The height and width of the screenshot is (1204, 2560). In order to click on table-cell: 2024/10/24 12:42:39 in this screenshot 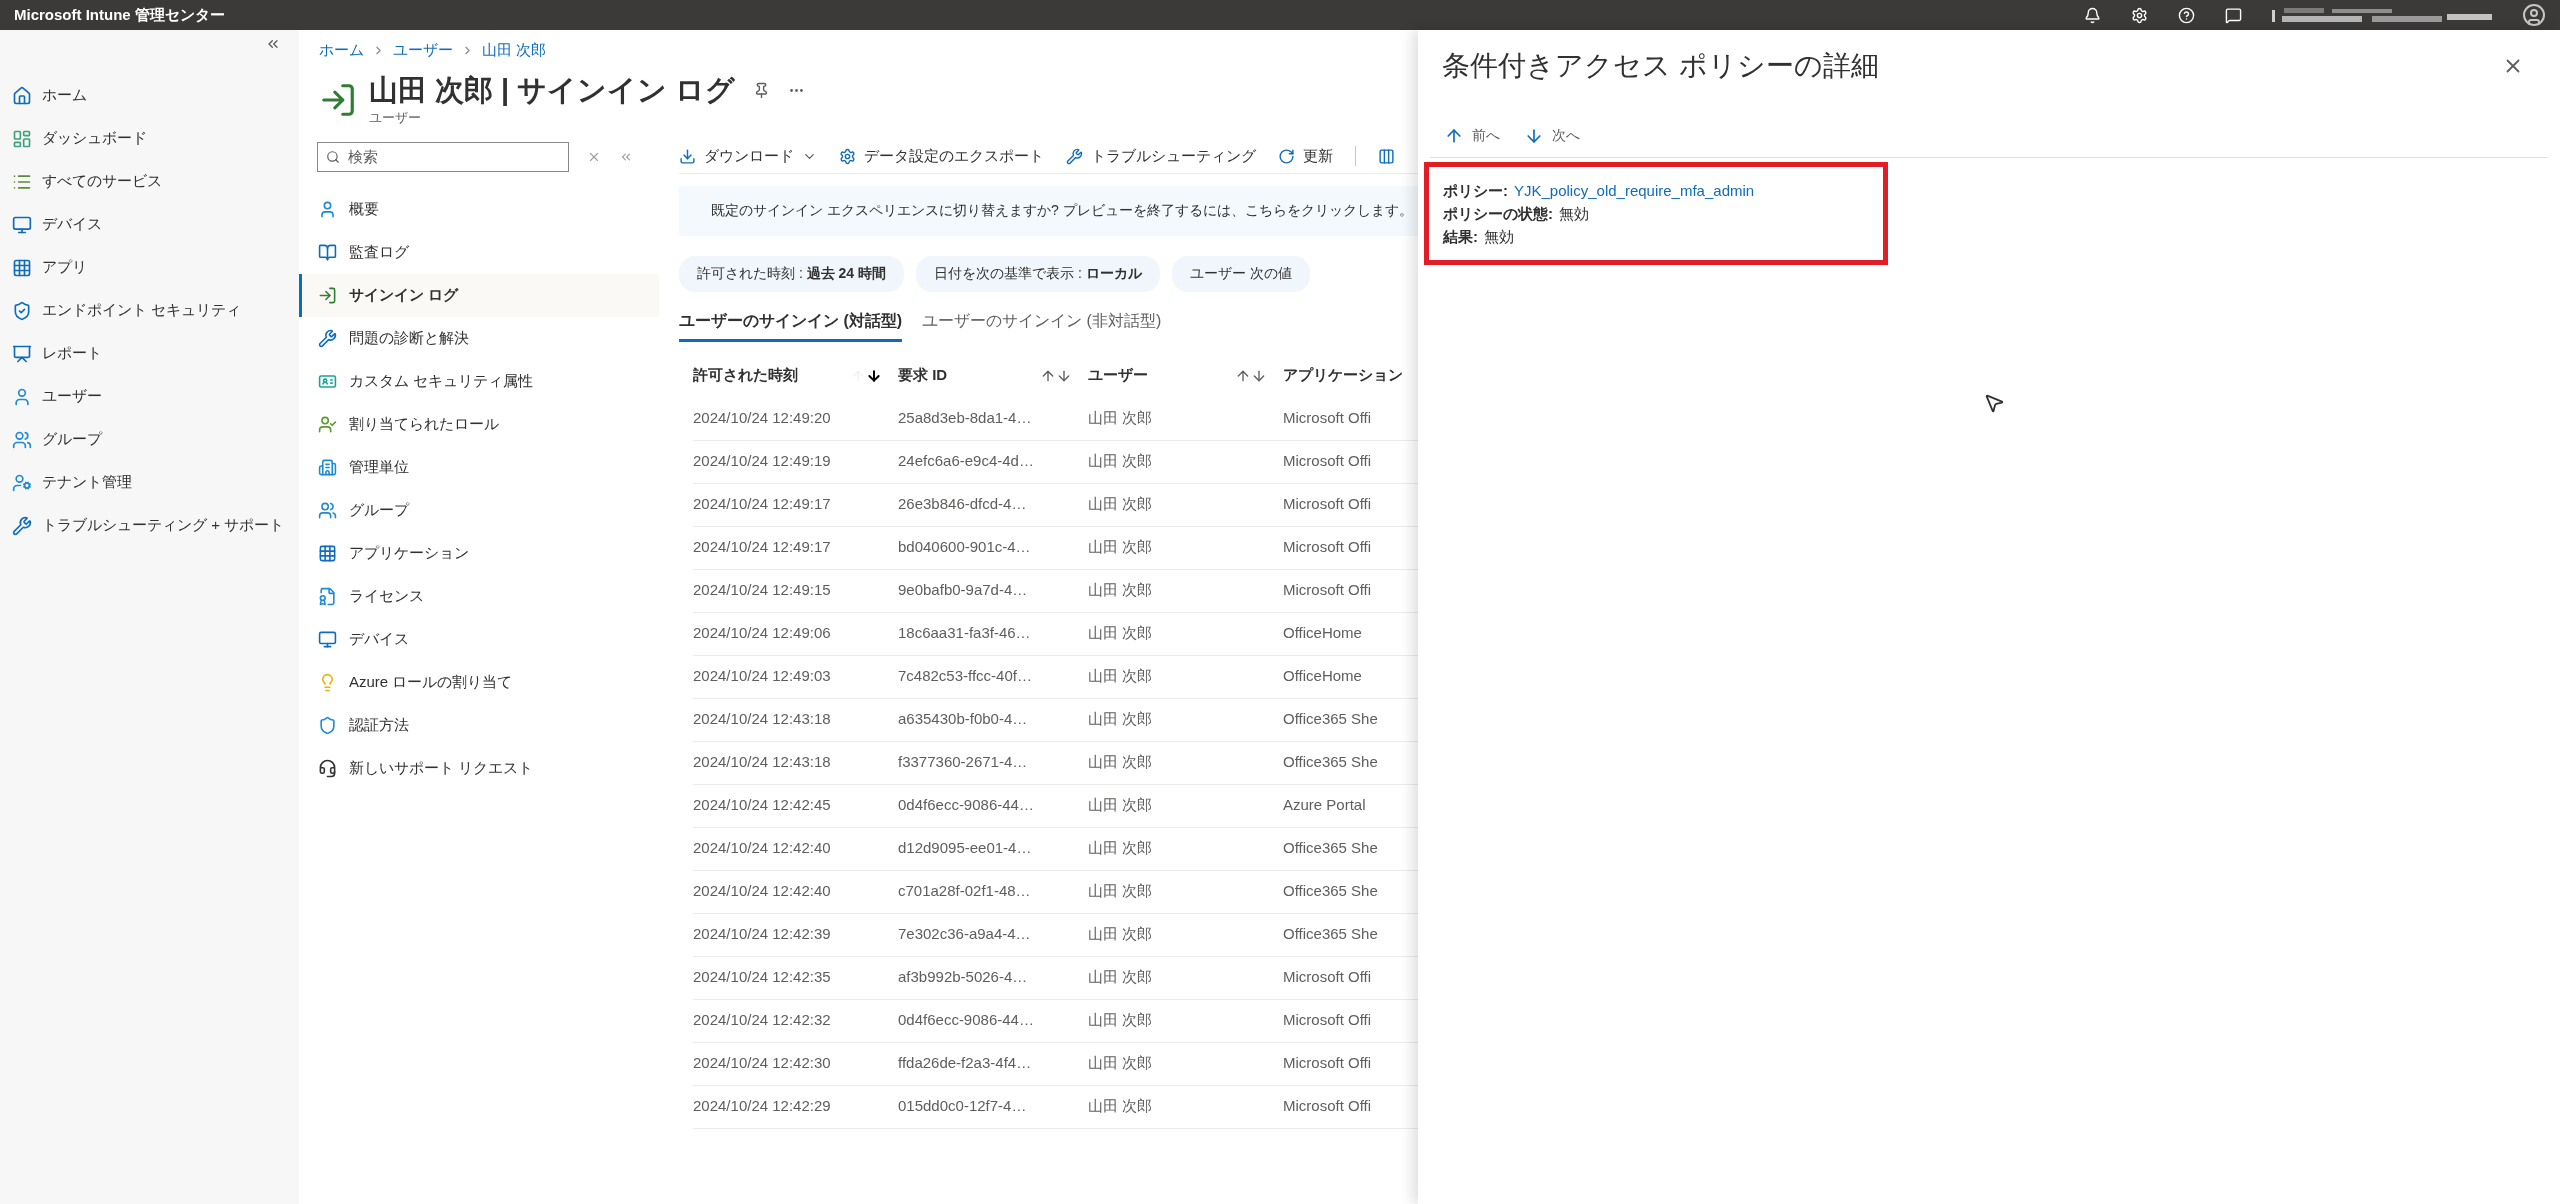, I will do `click(762, 934)`.